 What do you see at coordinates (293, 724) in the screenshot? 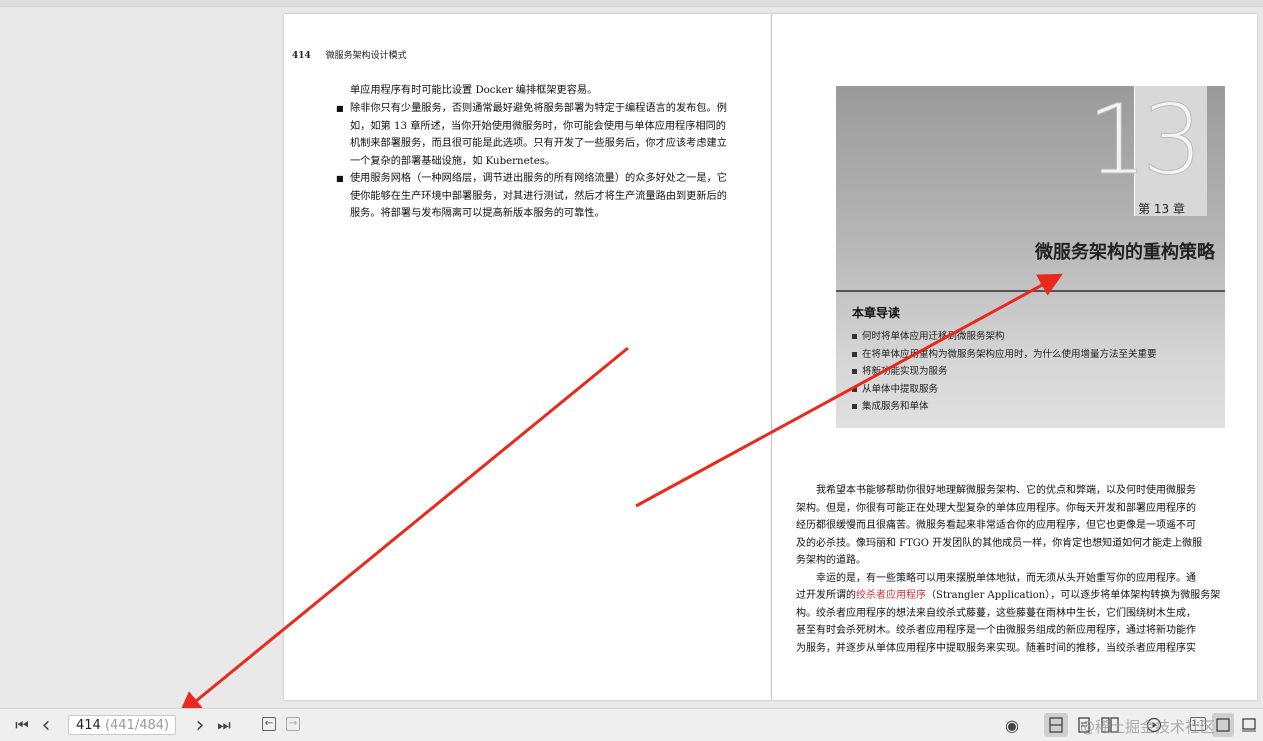
I see `forward-icon: →` at bounding box center [293, 724].